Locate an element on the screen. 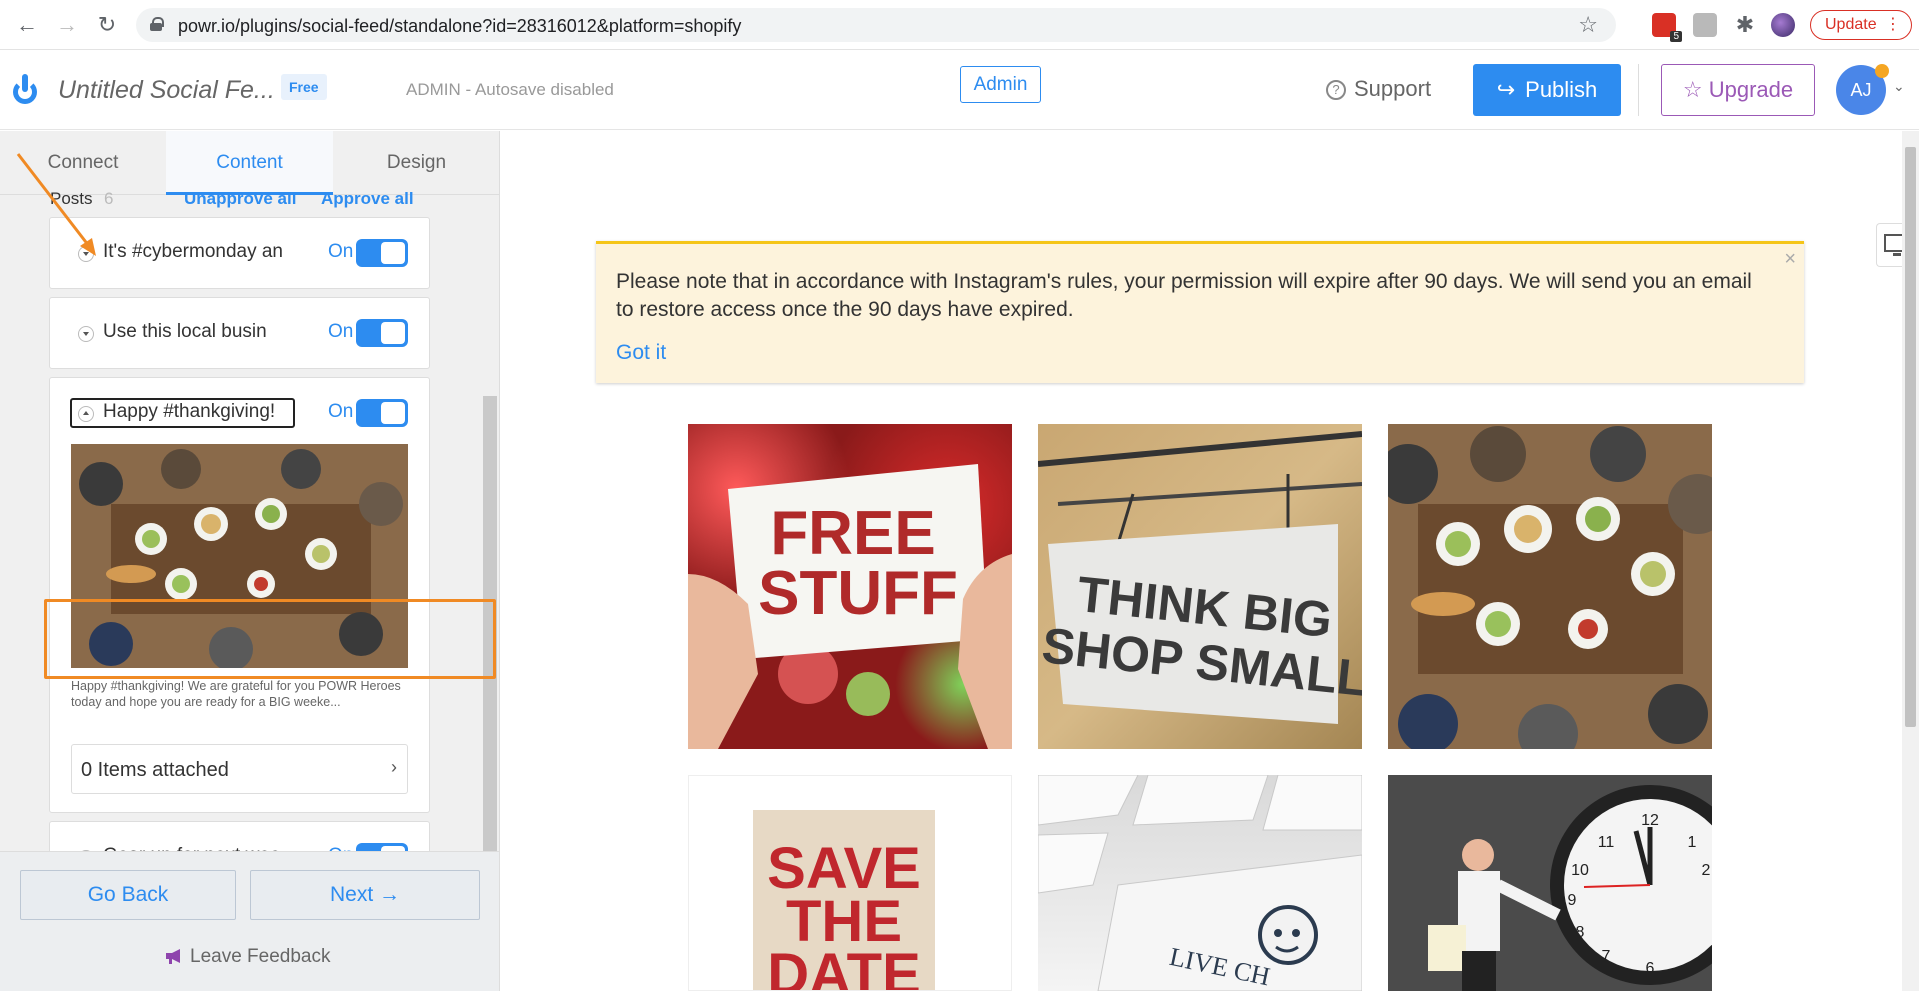 The width and height of the screenshot is (1919, 991). bookmark-star-icon: ☆ is located at coordinates (1588, 25).